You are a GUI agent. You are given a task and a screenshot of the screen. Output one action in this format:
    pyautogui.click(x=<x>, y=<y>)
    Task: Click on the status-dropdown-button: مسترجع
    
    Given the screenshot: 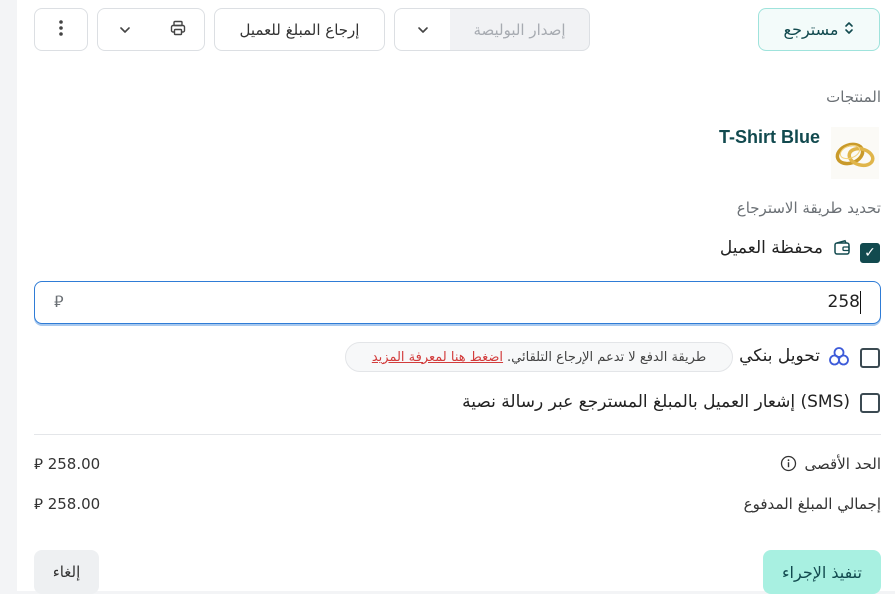 What is the action you would take?
    pyautogui.click(x=819, y=29)
    